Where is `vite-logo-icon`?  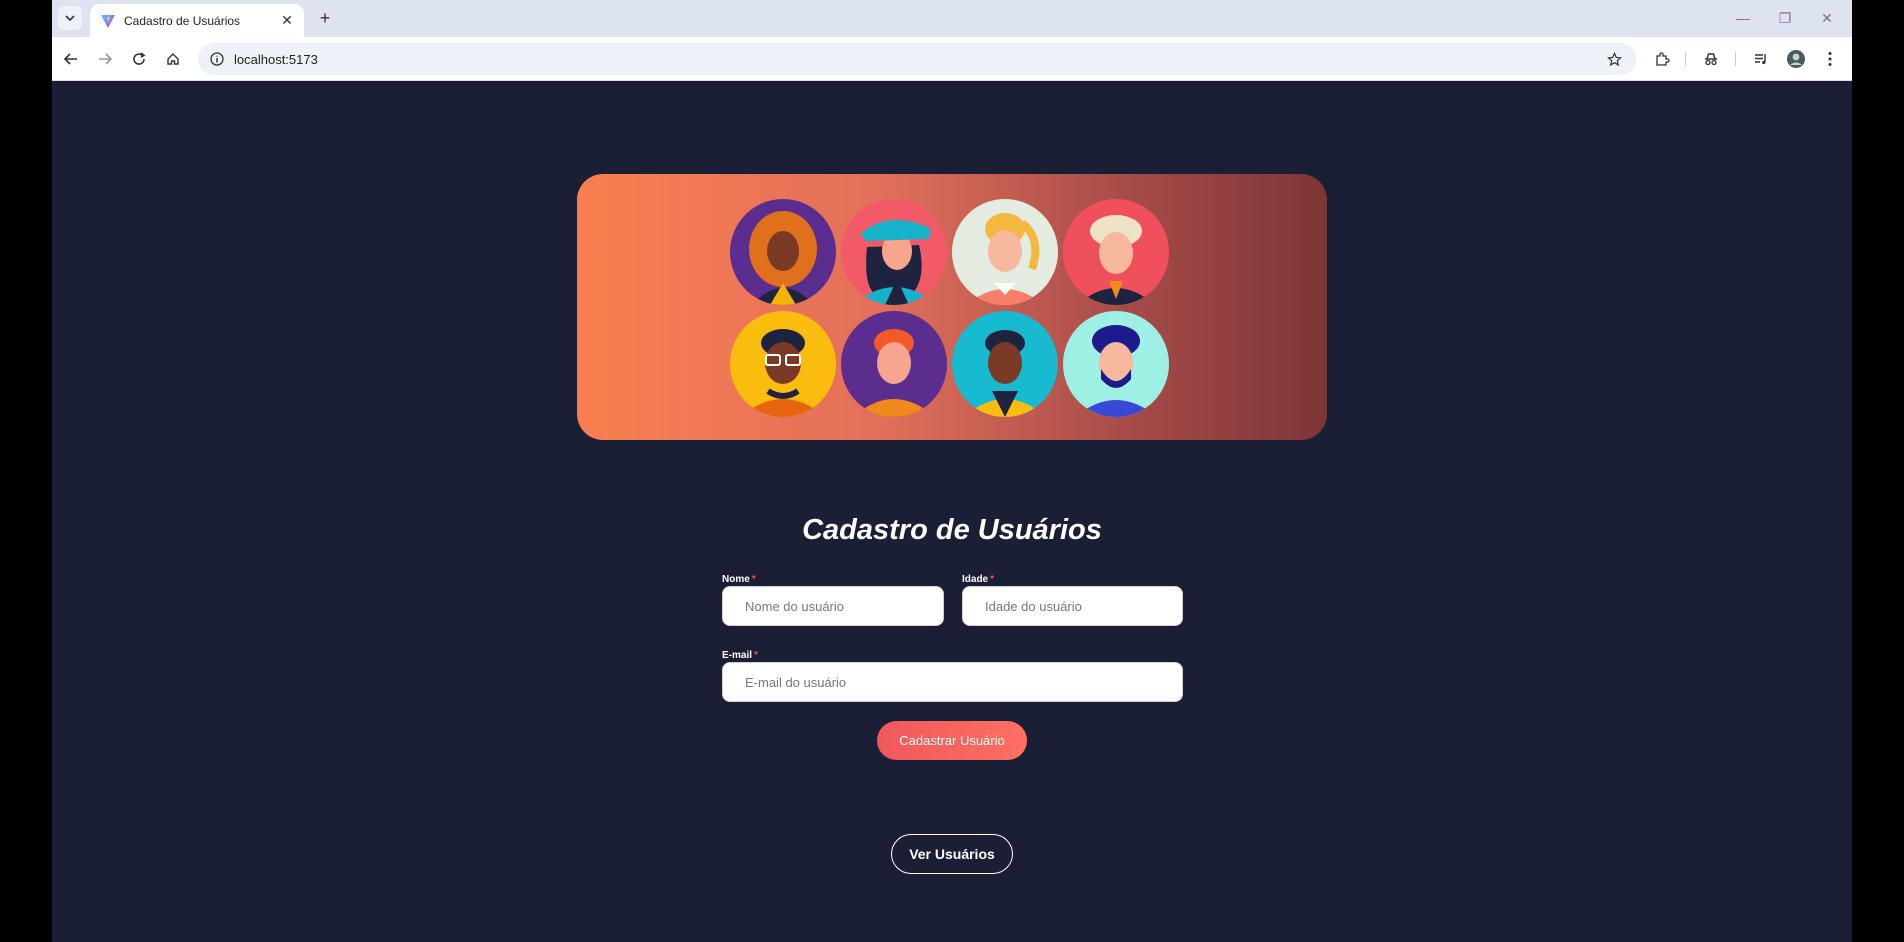 vite-logo-icon is located at coordinates (108, 21).